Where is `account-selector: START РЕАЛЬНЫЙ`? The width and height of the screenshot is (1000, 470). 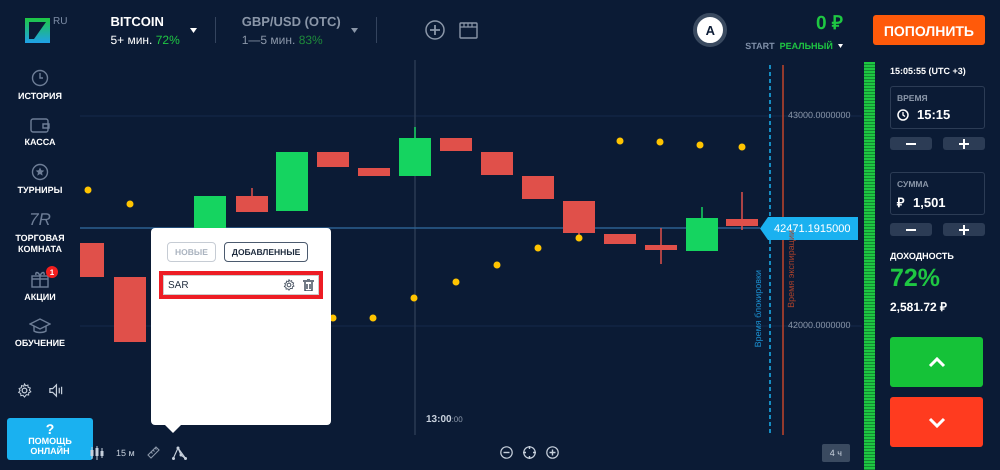 account-selector: START РЕАЛЬНЫЙ is located at coordinates (794, 46).